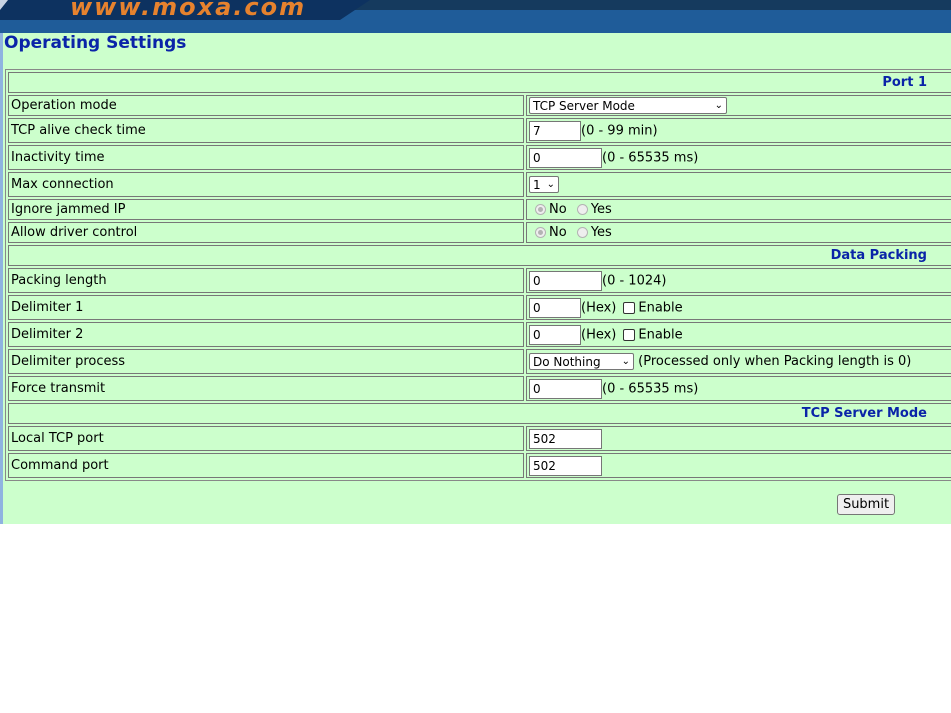 Image resolution: width=951 pixels, height=713 pixels. What do you see at coordinates (660, 307) in the screenshot?
I see `delimiter1-enable-label: Enable` at bounding box center [660, 307].